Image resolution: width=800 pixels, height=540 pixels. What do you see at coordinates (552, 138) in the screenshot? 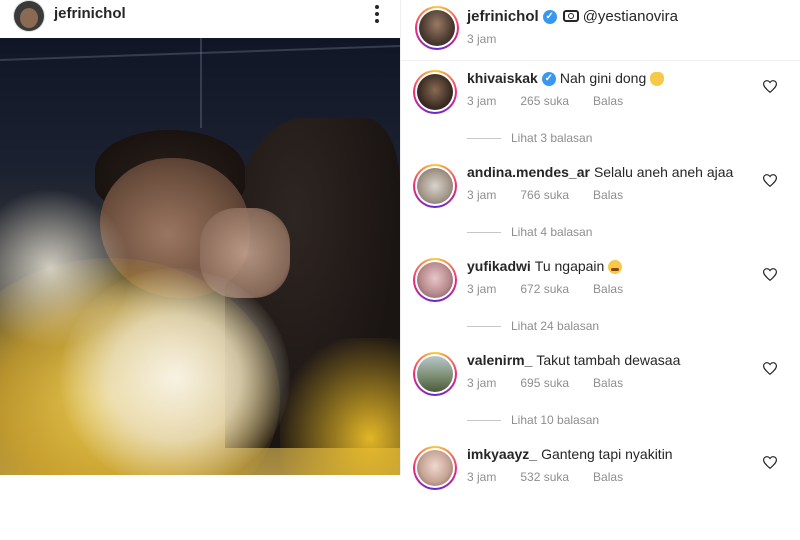
I see `view-replies-label: Lihat 3 balasan` at bounding box center [552, 138].